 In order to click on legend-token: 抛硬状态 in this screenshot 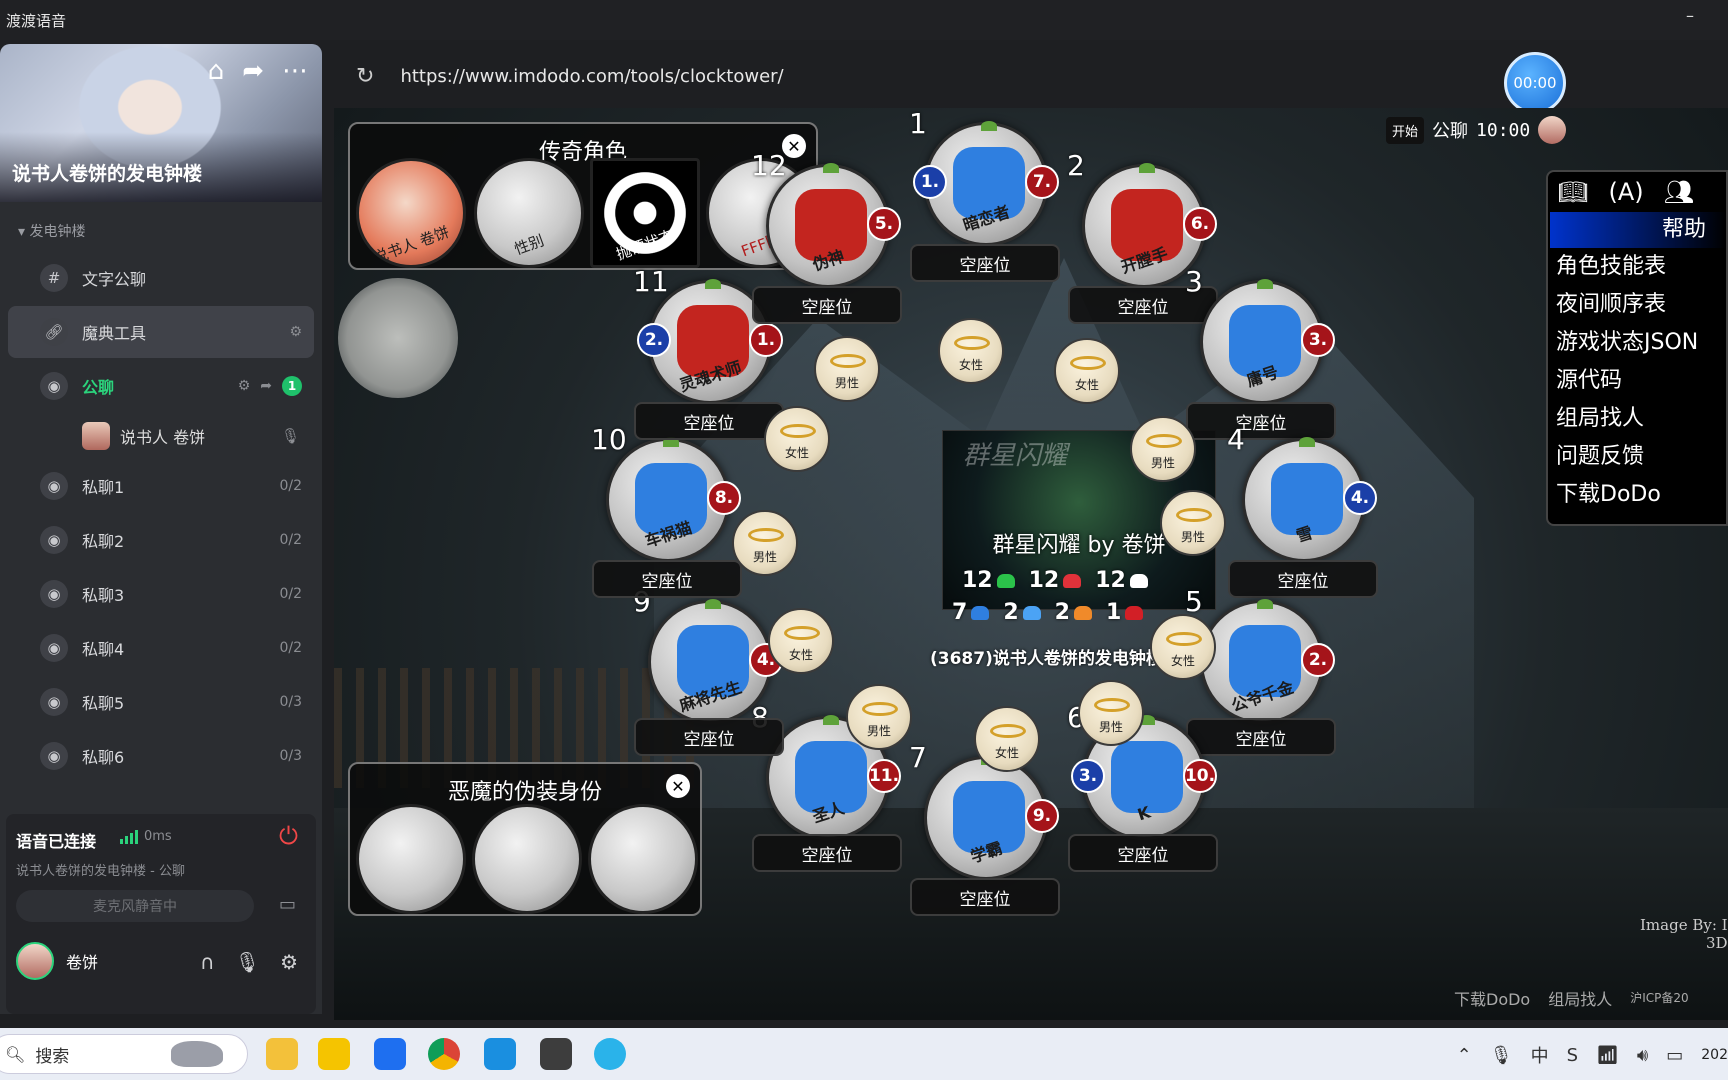, I will do `click(645, 213)`.